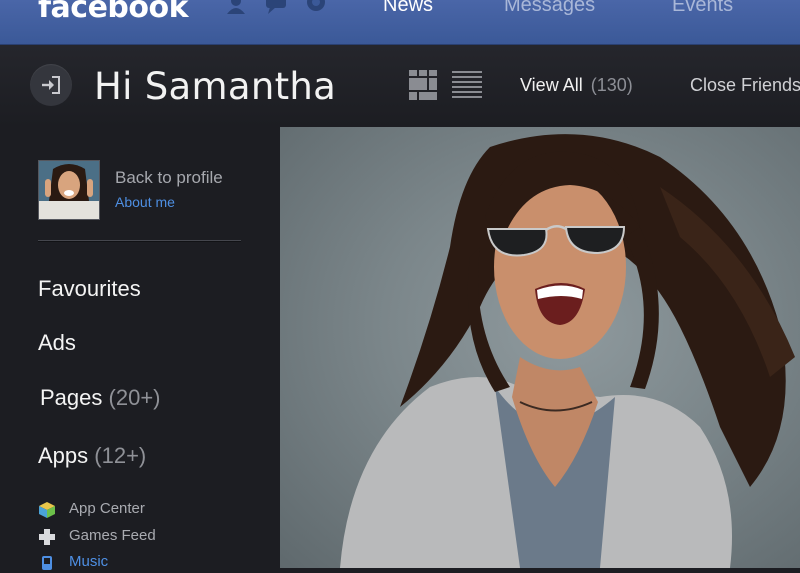 This screenshot has width=800, height=573. Describe the element at coordinates (89, 561) in the screenshot. I see `sidebar-subitem-label: Music` at that location.